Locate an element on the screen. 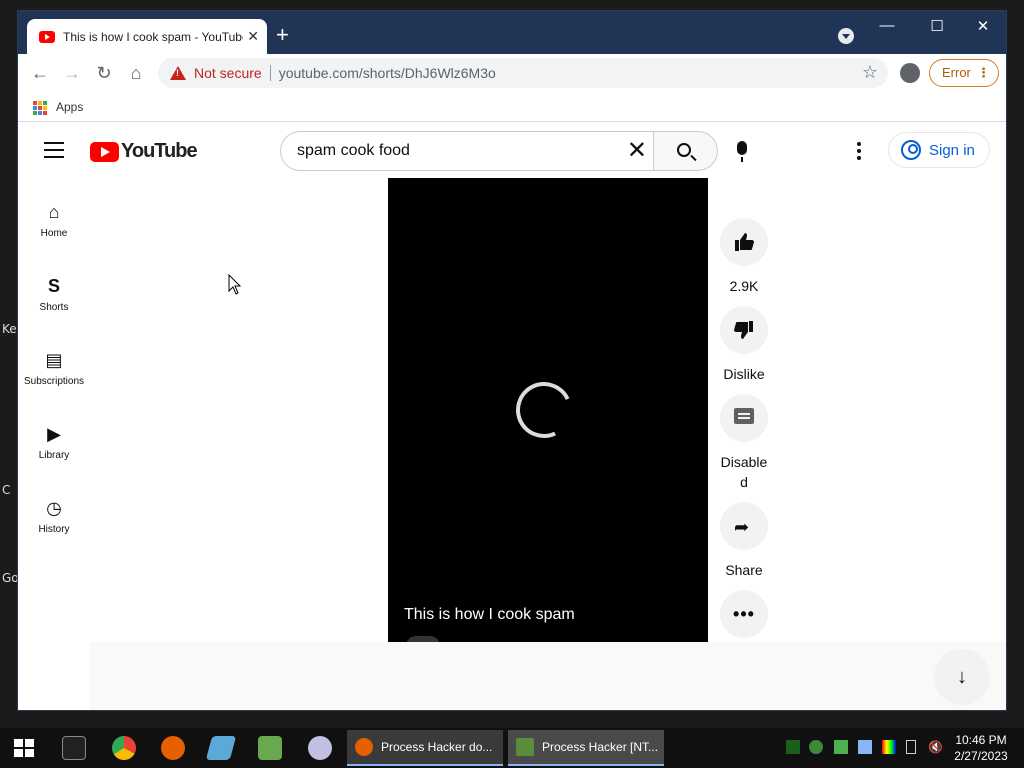  voice-search-icon is located at coordinates (742, 151).